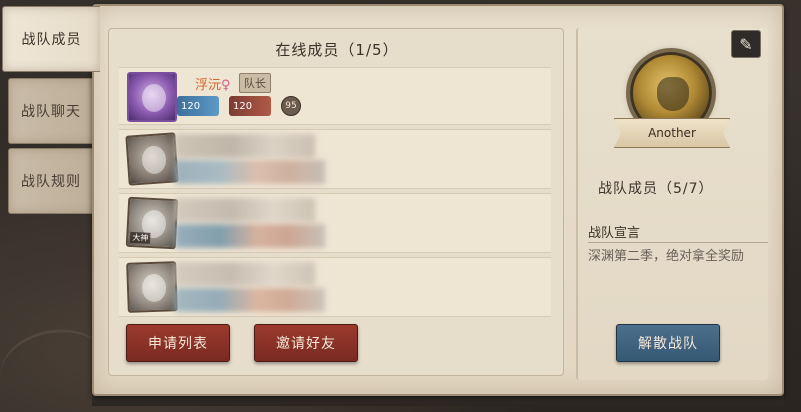  I want to click on member-name: 浮沅♀, so click(213, 83).